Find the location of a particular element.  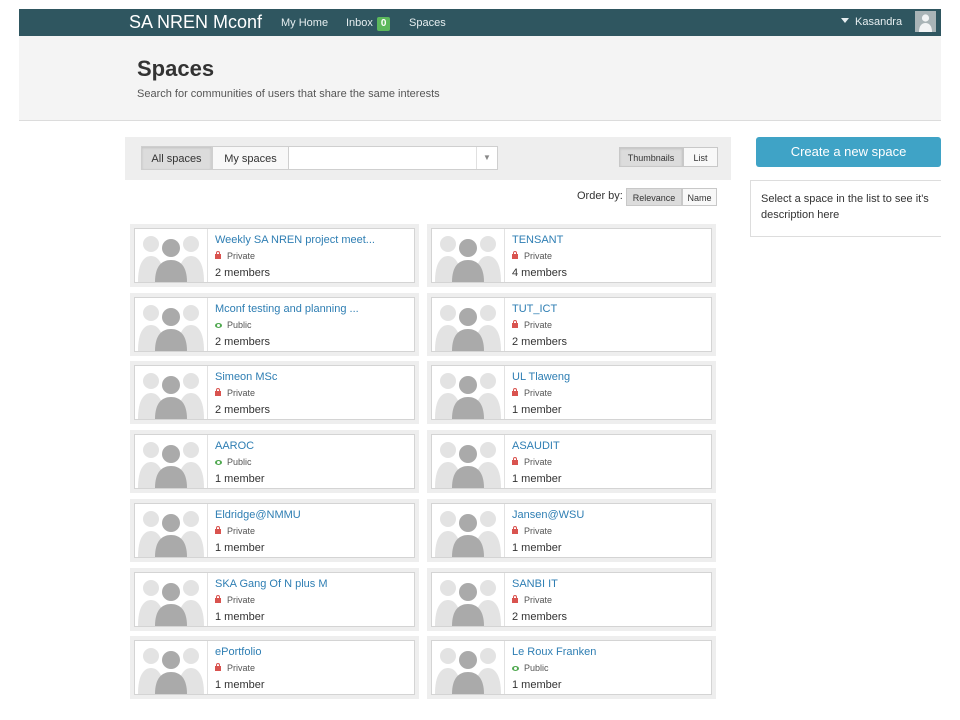

space-name-link: Simeon MSc is located at coordinates (246, 377).